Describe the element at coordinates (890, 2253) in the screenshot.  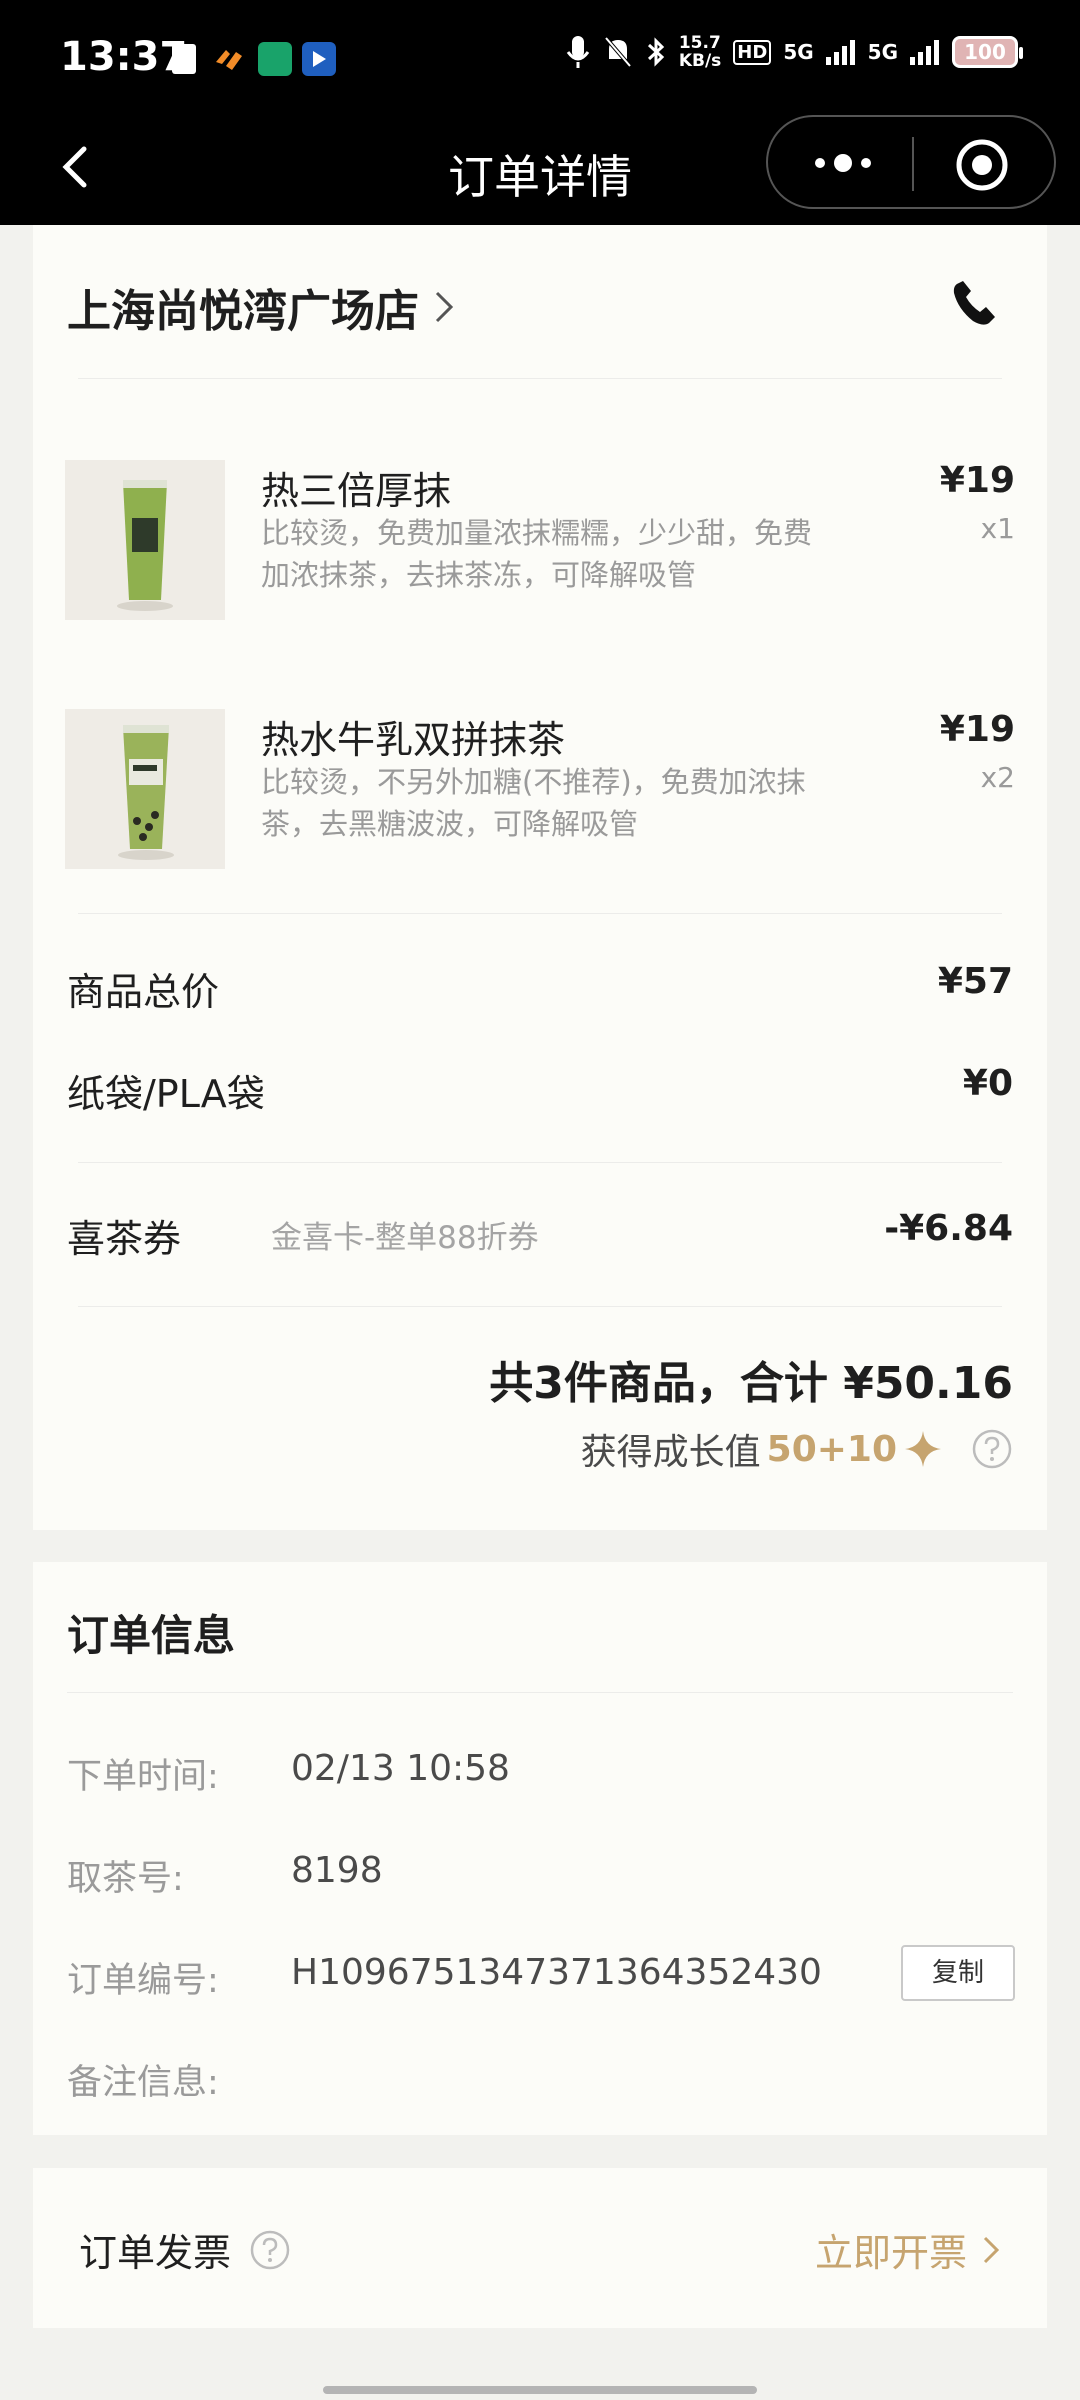
I see `issue-invoice-label: 立即开票` at that location.